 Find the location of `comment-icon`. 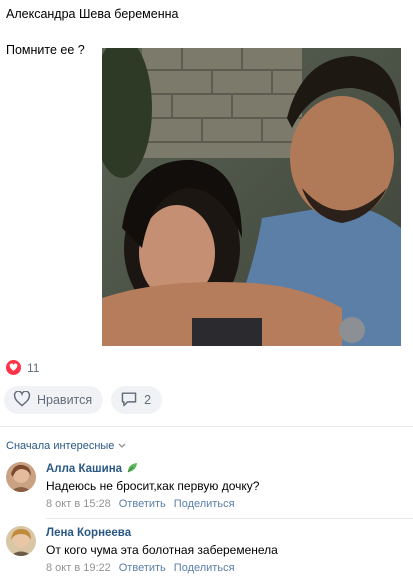

comment-icon is located at coordinates (129, 400).